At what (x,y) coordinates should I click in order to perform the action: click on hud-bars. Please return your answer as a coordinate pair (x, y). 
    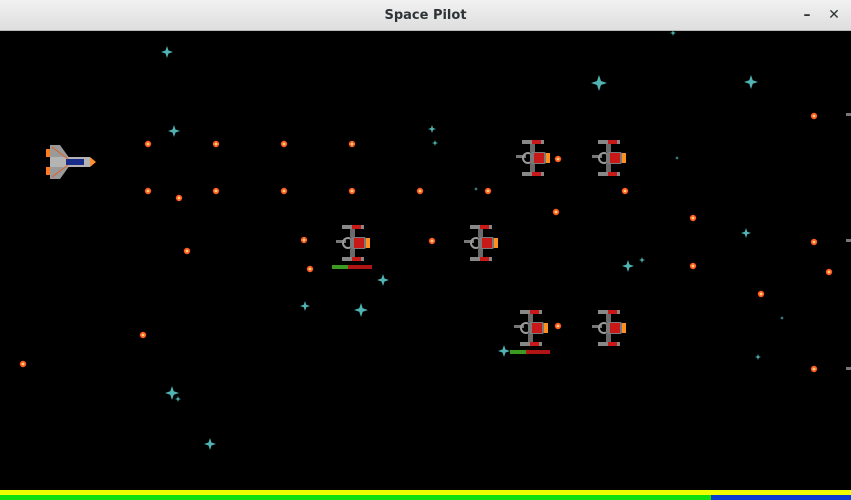
    Looking at the image, I should click on (425, 495).